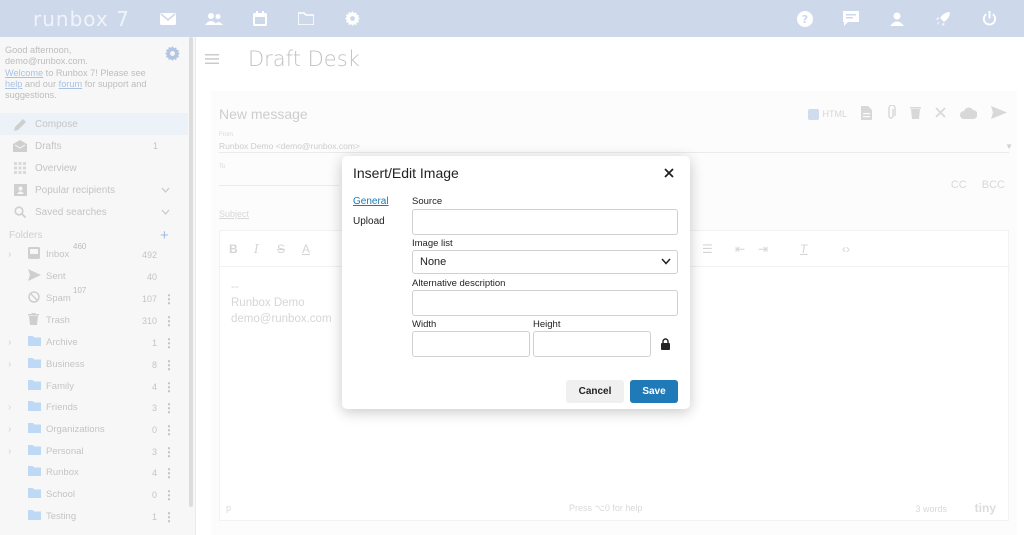 The height and width of the screenshot is (535, 1024). I want to click on width-label: Width, so click(424, 324).